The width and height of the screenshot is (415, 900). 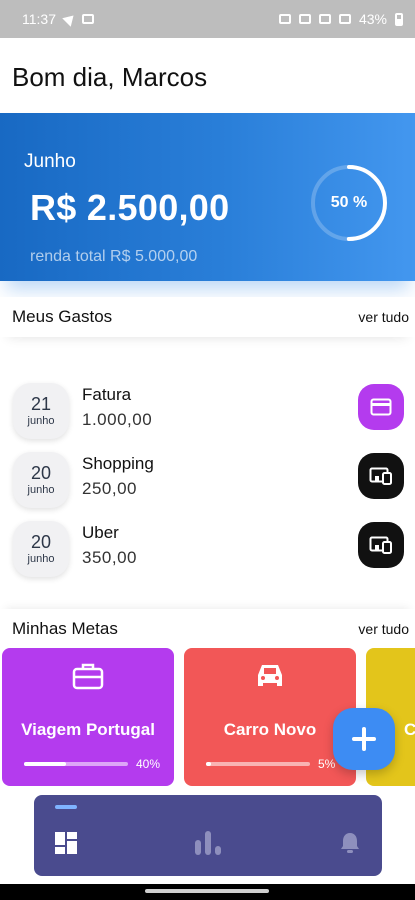 What do you see at coordinates (386, 629) in the screenshot?
I see `goals-see-all-link: ver tudo` at bounding box center [386, 629].